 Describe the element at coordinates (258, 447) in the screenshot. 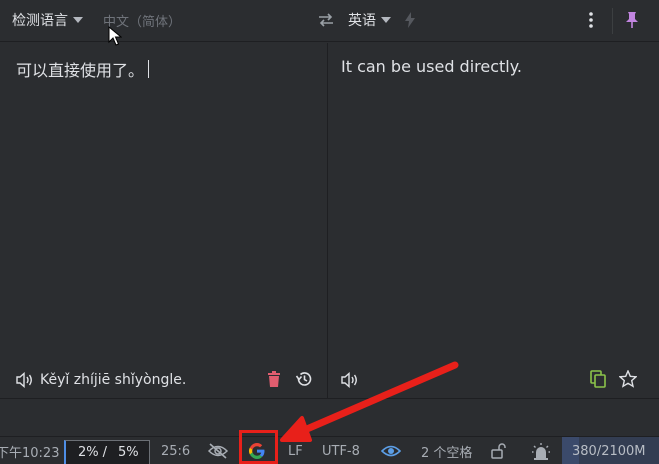

I see `annotation-highlight-box` at that location.